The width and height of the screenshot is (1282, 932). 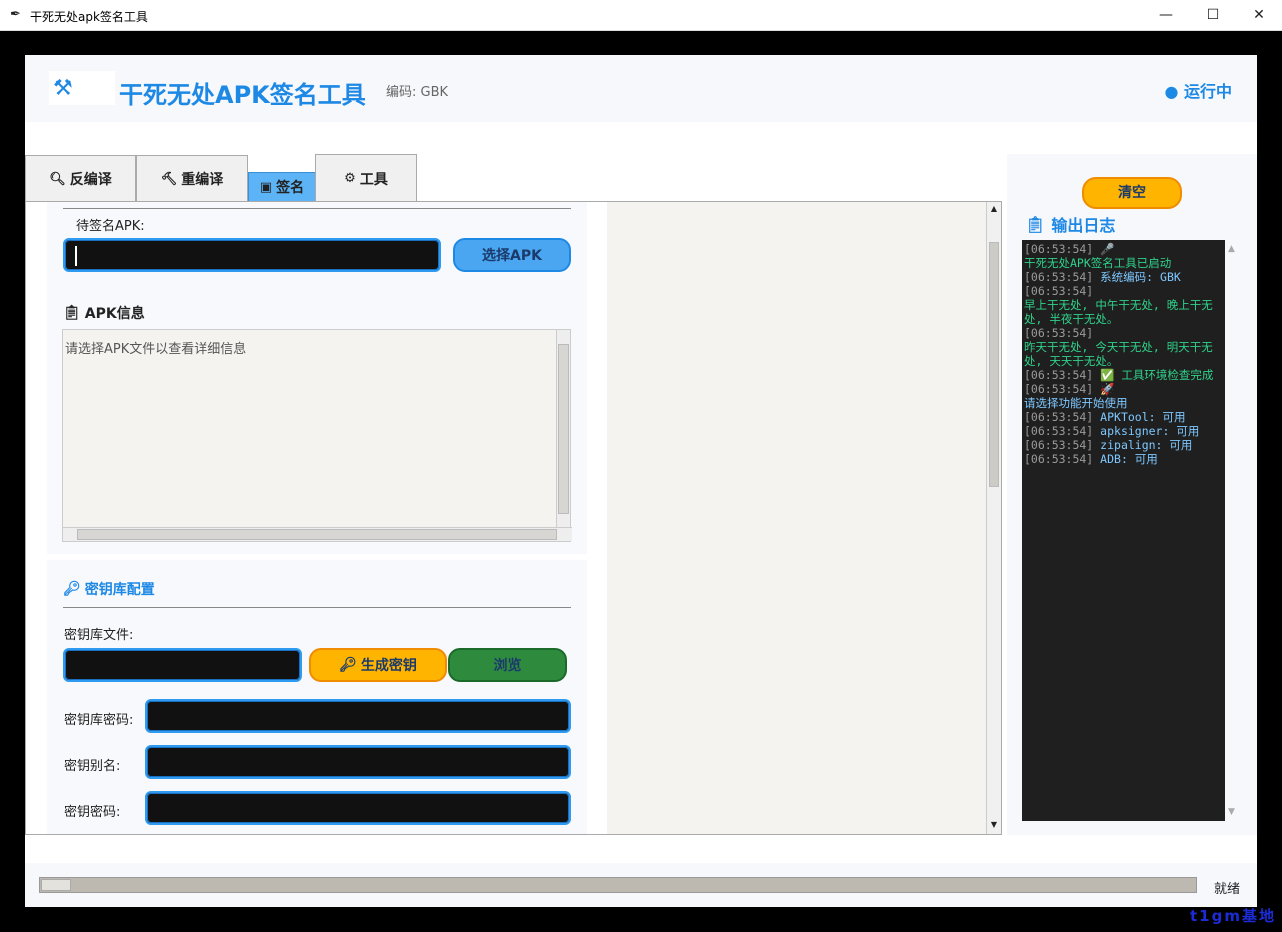 What do you see at coordinates (641, 88) in the screenshot?
I see `app-header: ⚒ 干死无处APK签名工具 编码: GBK ● 运行中` at bounding box center [641, 88].